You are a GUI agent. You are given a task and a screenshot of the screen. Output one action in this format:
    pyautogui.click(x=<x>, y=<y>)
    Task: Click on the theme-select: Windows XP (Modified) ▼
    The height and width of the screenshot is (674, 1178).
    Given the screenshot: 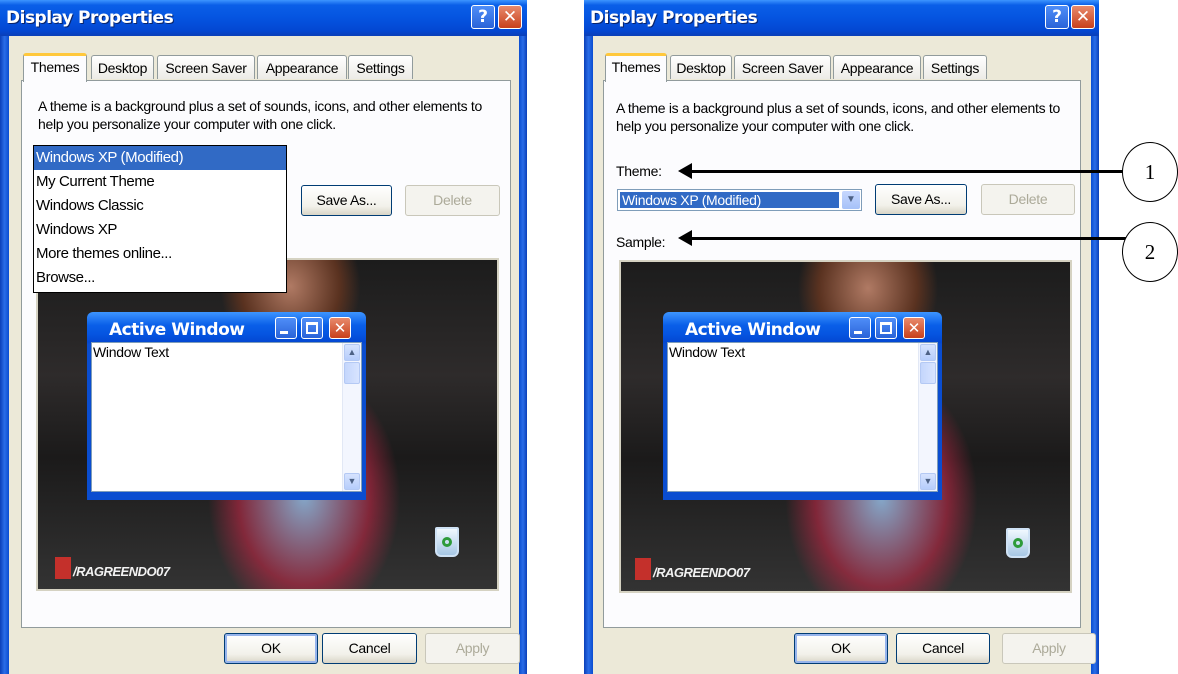 What is the action you would take?
    pyautogui.click(x=739, y=200)
    